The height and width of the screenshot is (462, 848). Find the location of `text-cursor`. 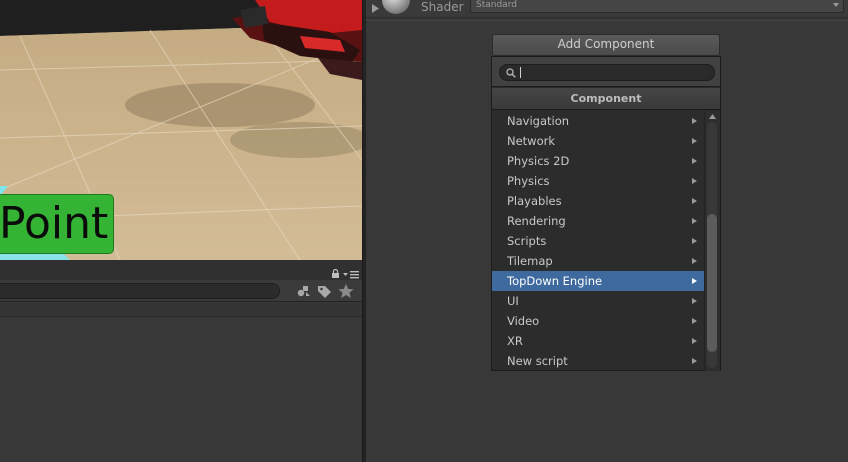

text-cursor is located at coordinates (520, 72).